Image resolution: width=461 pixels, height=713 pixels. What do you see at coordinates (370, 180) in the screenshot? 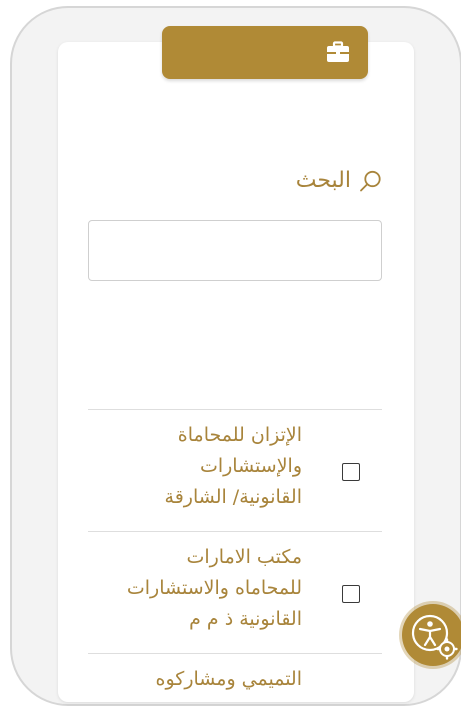
I see `search-icon` at bounding box center [370, 180].